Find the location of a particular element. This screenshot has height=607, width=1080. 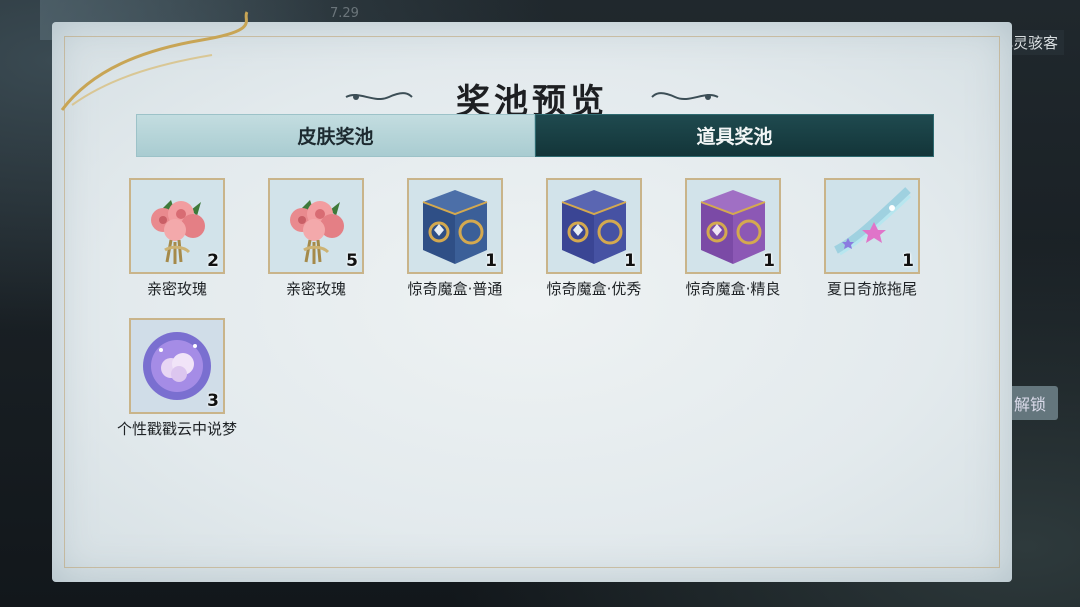

item-name: 惊奇魔盒·精良 is located at coordinates (733, 289).